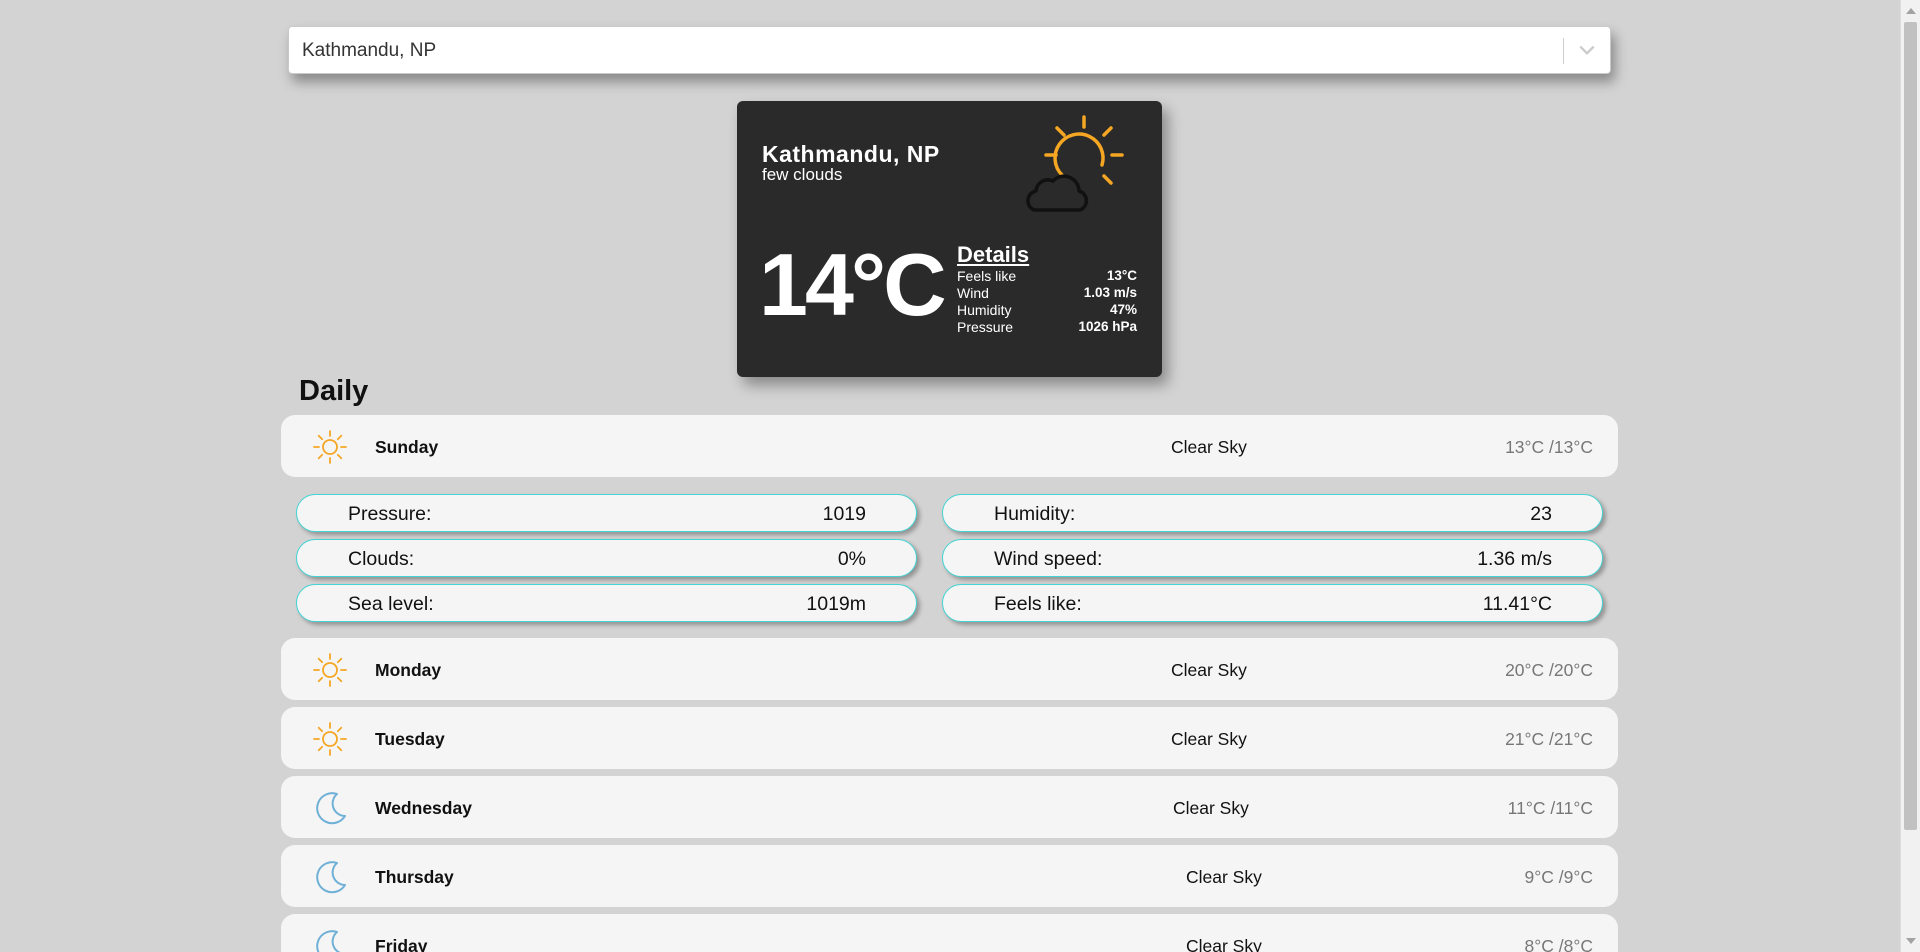  Describe the element at coordinates (1075, 163) in the screenshot. I see `sun-behind-cloud-icon` at that location.